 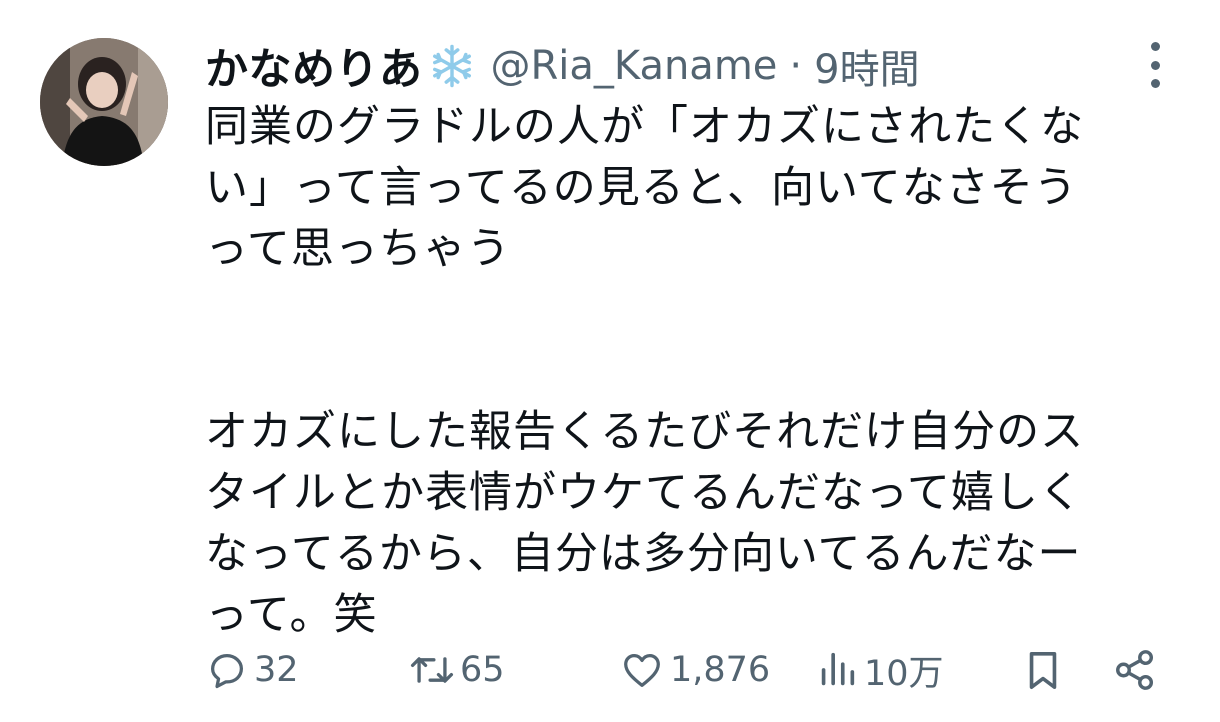 I want to click on tweet-line: タイルとか表情がウケてるんだなって嬉しく, so click(x=644, y=493).